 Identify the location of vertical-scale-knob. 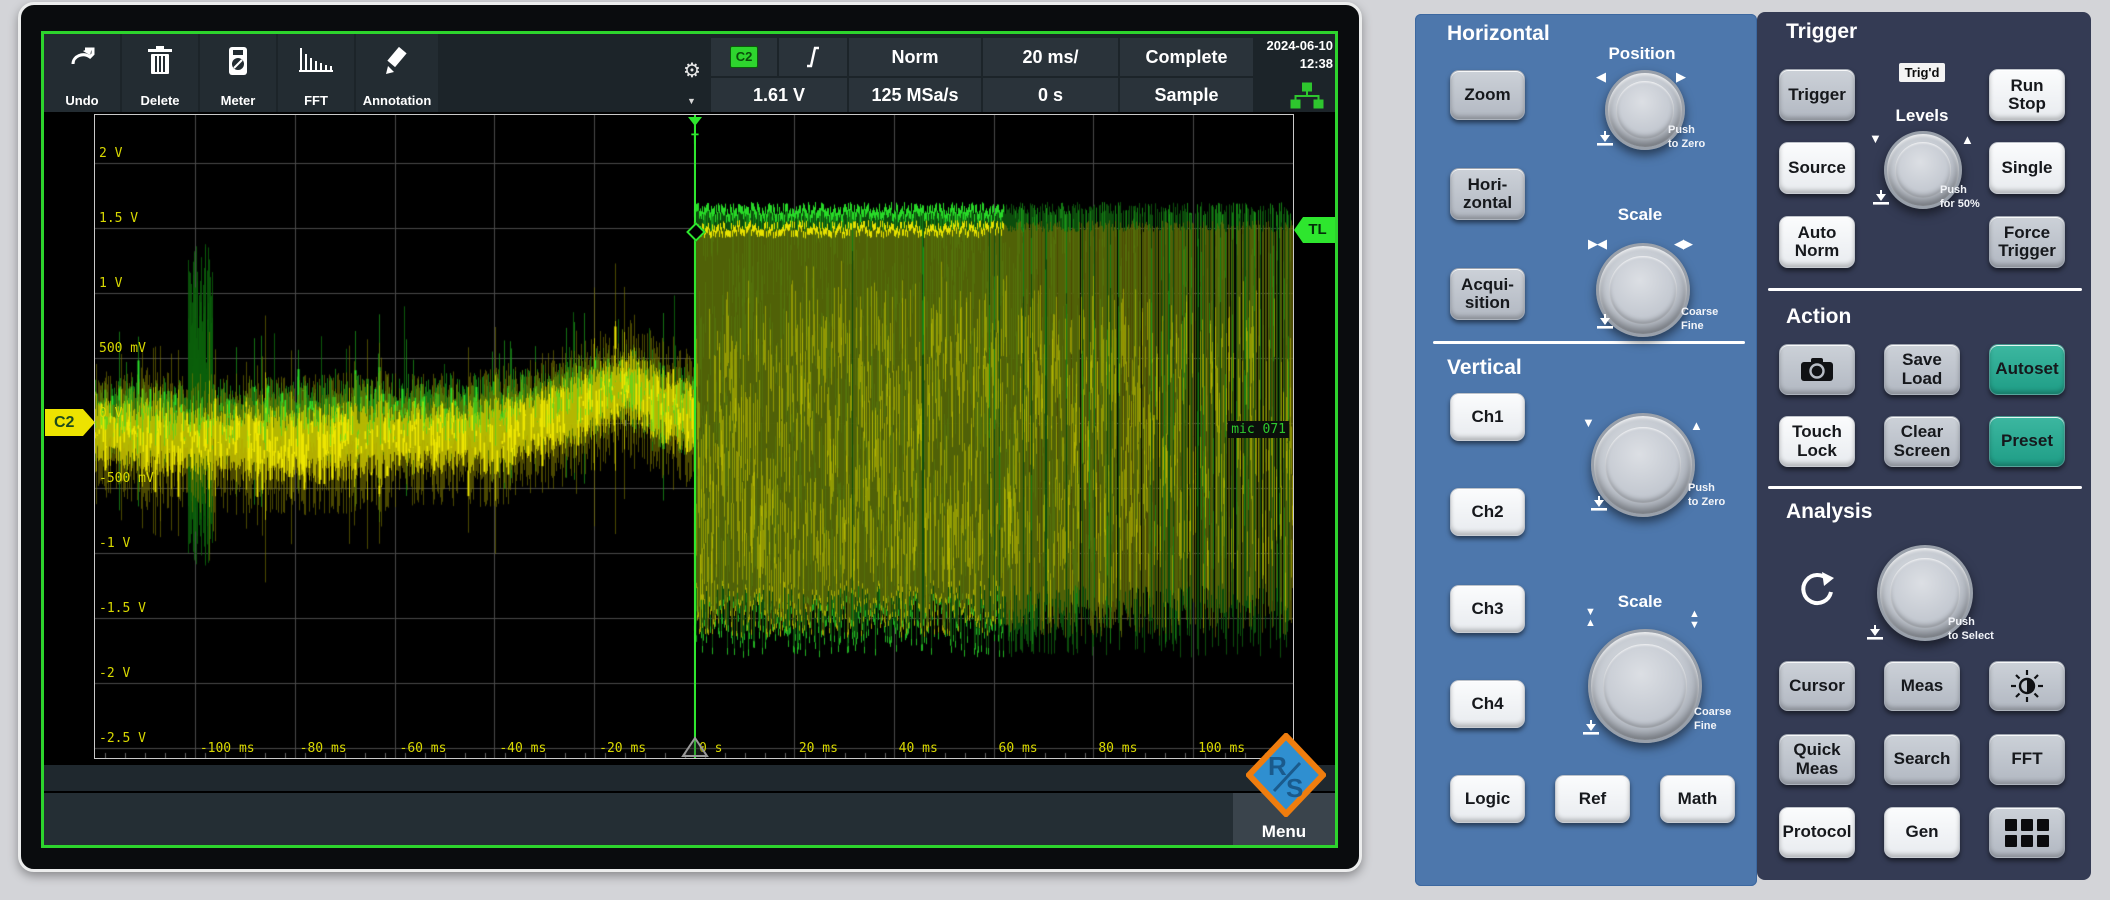
(1645, 686).